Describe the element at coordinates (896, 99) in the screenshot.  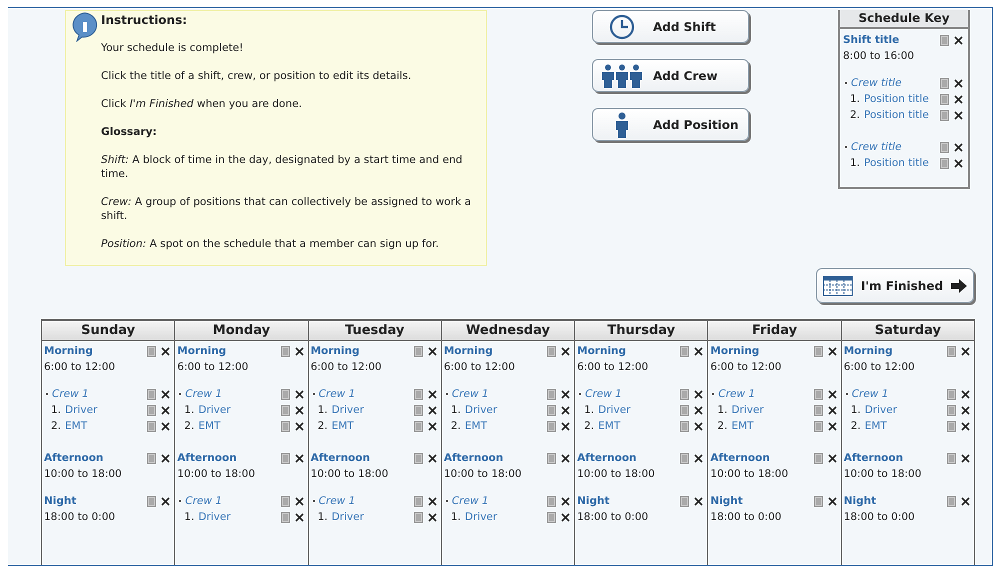
I see `position-title: Position title` at that location.